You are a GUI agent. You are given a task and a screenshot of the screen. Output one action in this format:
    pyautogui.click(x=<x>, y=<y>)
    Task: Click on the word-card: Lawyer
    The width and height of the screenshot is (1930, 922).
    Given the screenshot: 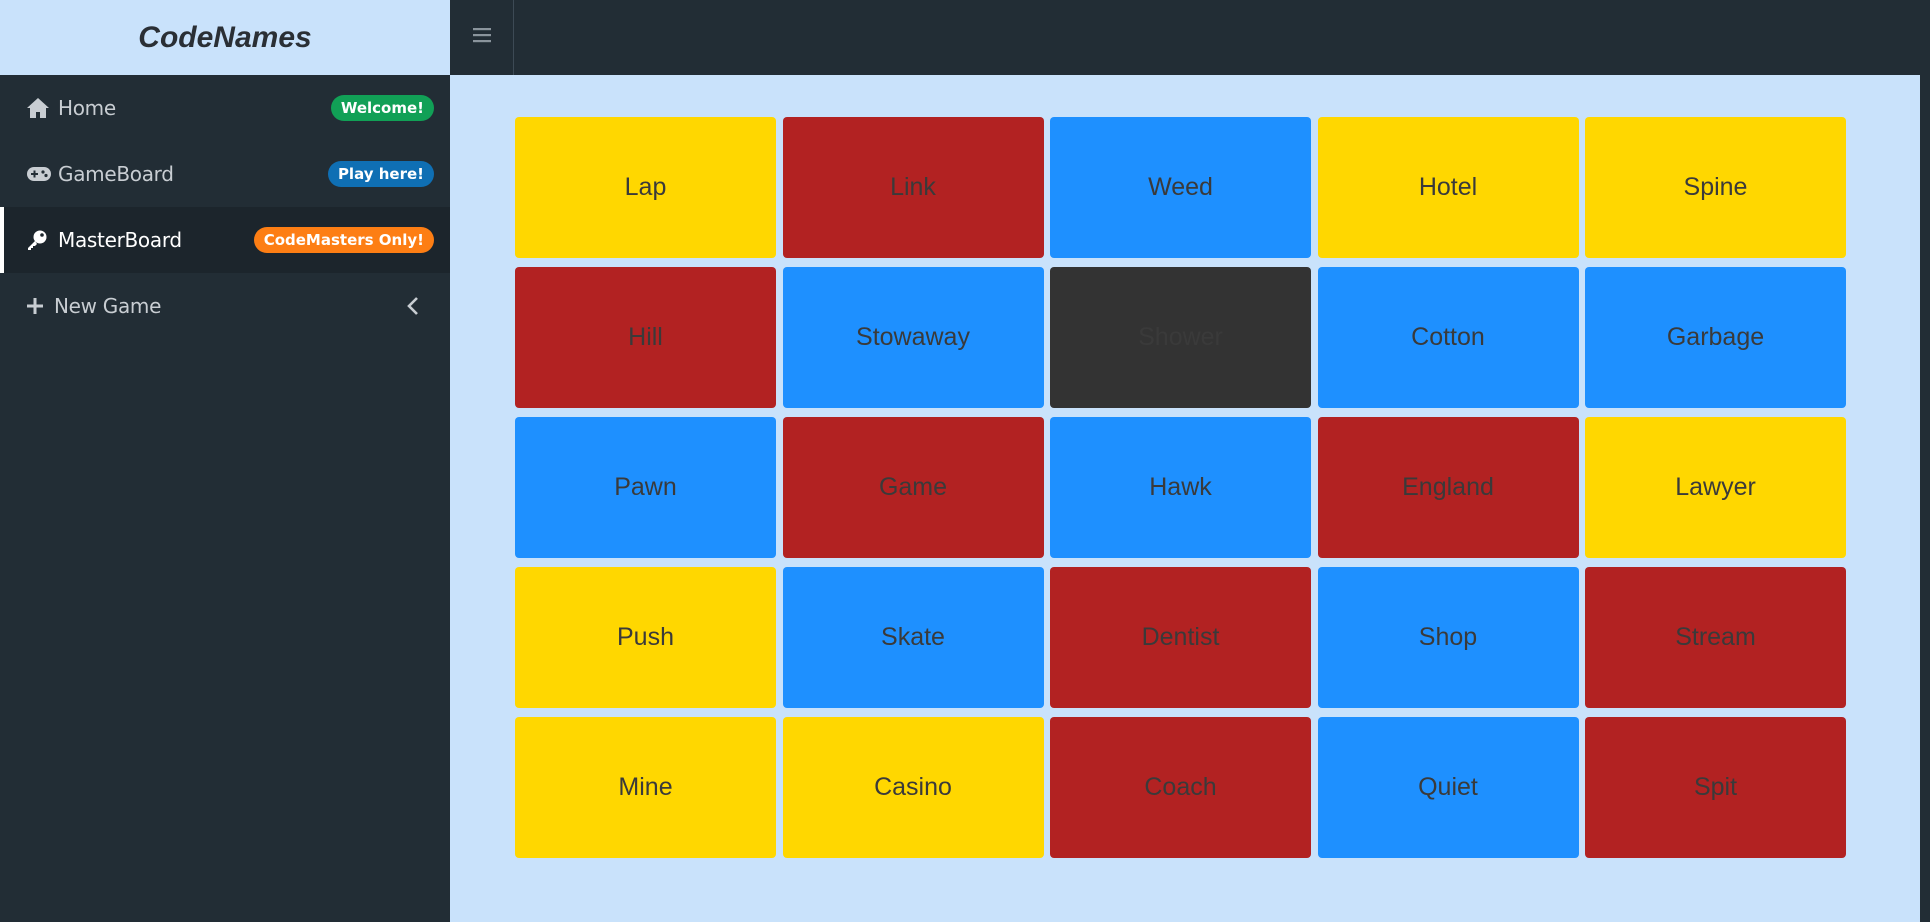 What is the action you would take?
    pyautogui.click(x=1715, y=487)
    